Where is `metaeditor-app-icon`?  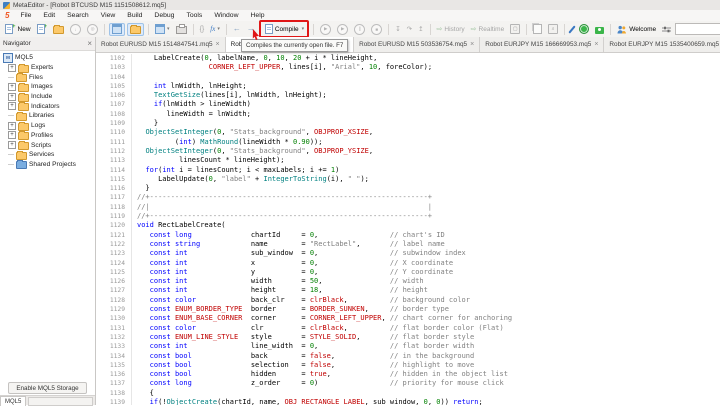
metaeditor-app-icon is located at coordinates (6, 5).